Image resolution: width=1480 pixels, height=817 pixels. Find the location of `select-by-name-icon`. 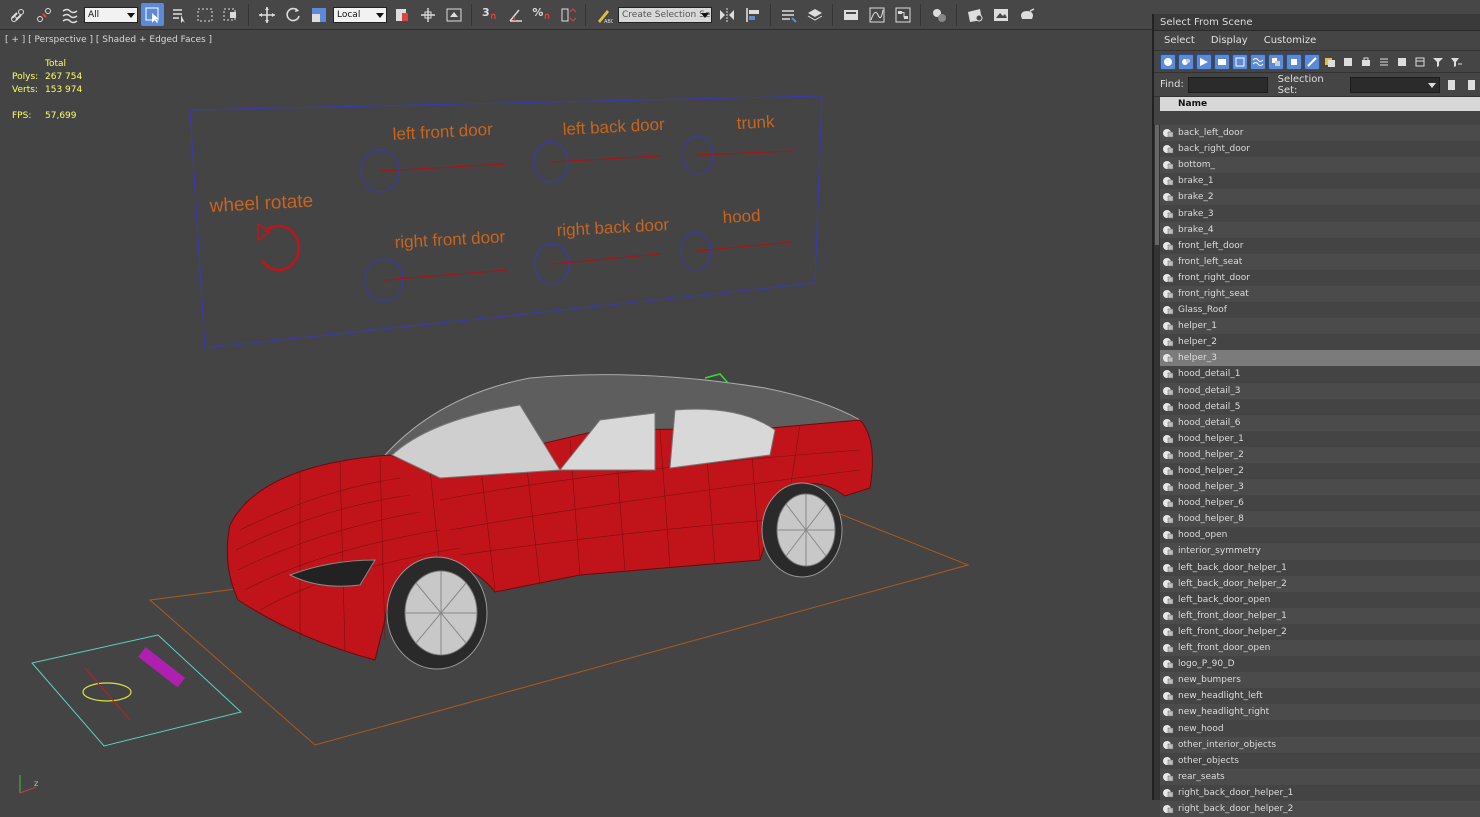

select-by-name-icon is located at coordinates (178, 14).